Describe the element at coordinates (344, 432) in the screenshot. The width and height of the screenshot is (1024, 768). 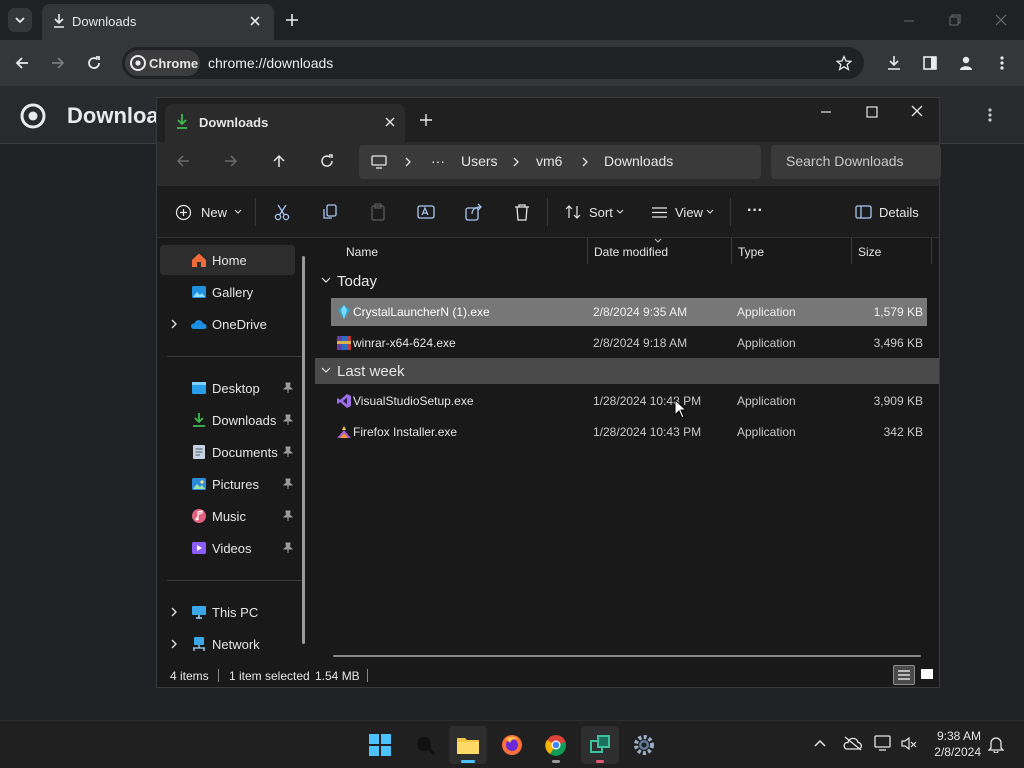
I see `firefox-installer-icon` at that location.